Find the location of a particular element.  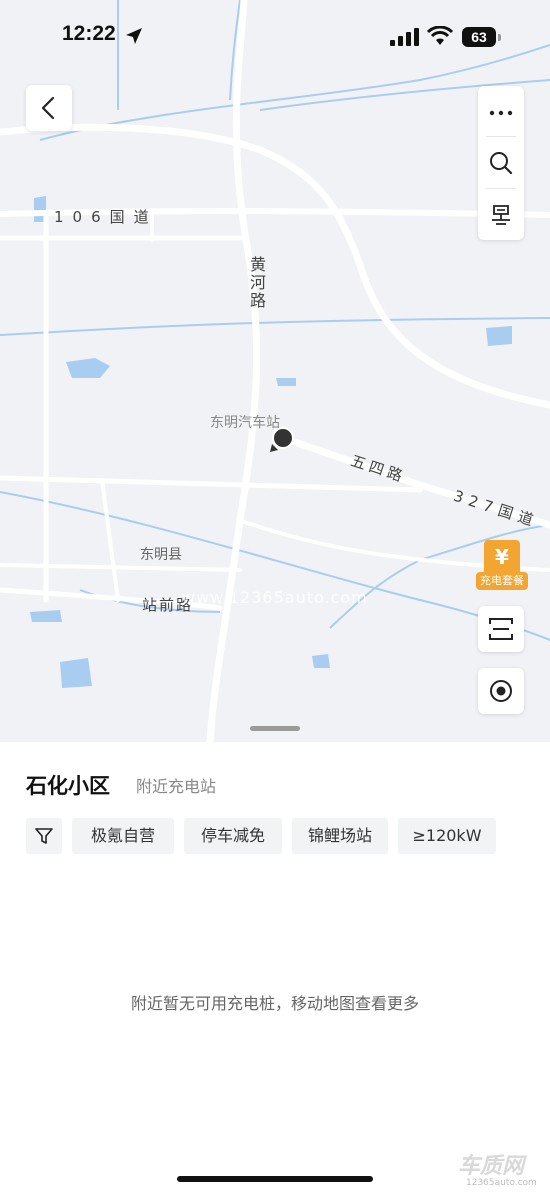

wifi-icon is located at coordinates (440, 35).